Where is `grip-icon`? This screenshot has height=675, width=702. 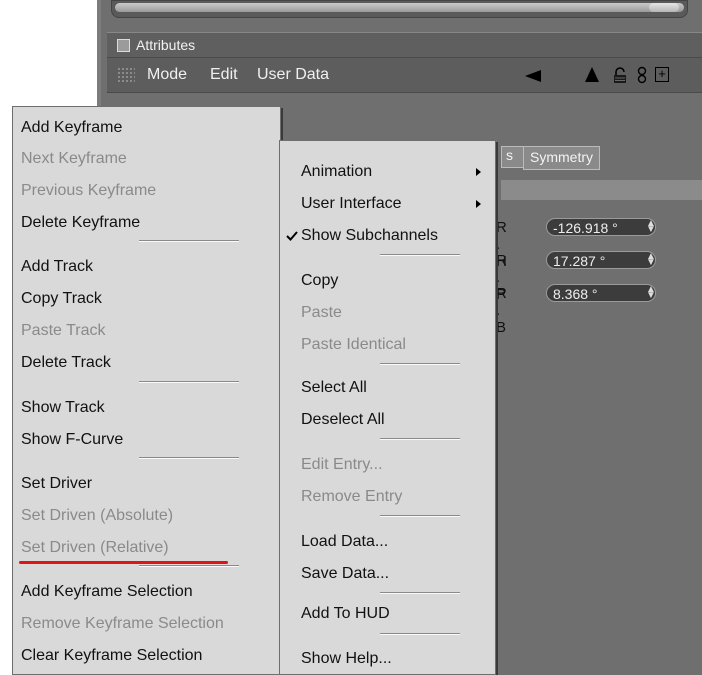 grip-icon is located at coordinates (126, 75).